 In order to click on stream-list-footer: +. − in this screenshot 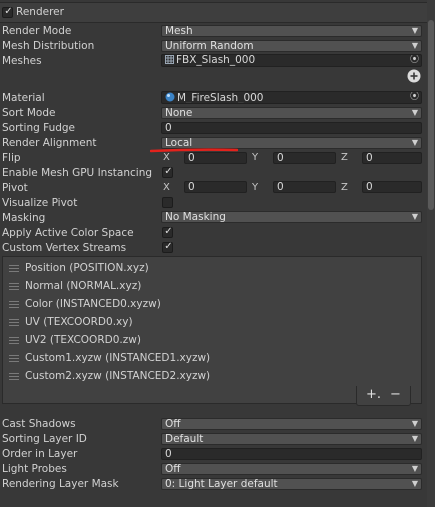, I will do `click(383, 396)`.